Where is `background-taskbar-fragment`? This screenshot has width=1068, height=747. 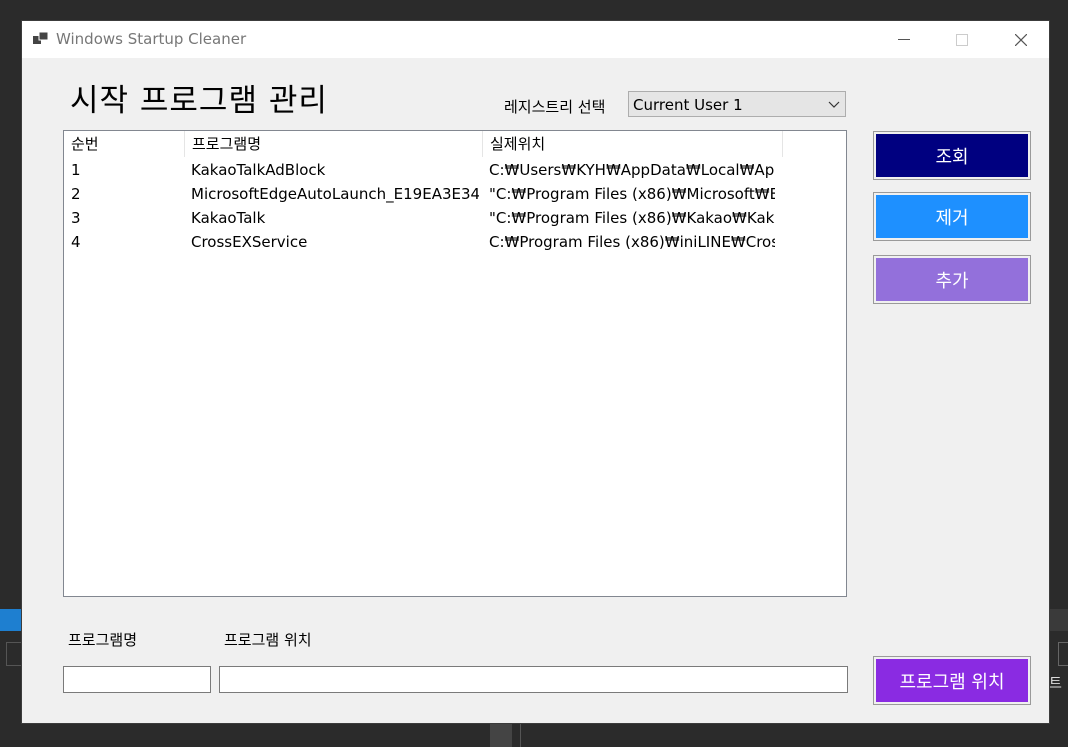 background-taskbar-fragment is located at coordinates (10, 620).